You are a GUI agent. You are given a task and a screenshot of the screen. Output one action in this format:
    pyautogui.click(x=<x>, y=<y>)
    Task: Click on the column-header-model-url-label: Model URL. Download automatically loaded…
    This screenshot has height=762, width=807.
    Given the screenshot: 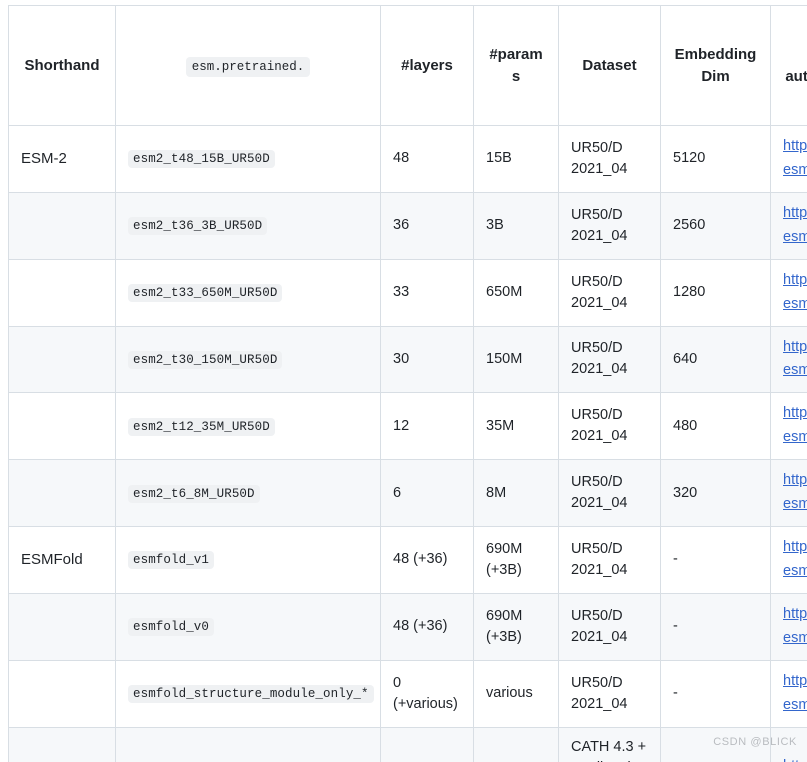 What is the action you would take?
    pyautogui.click(x=796, y=76)
    